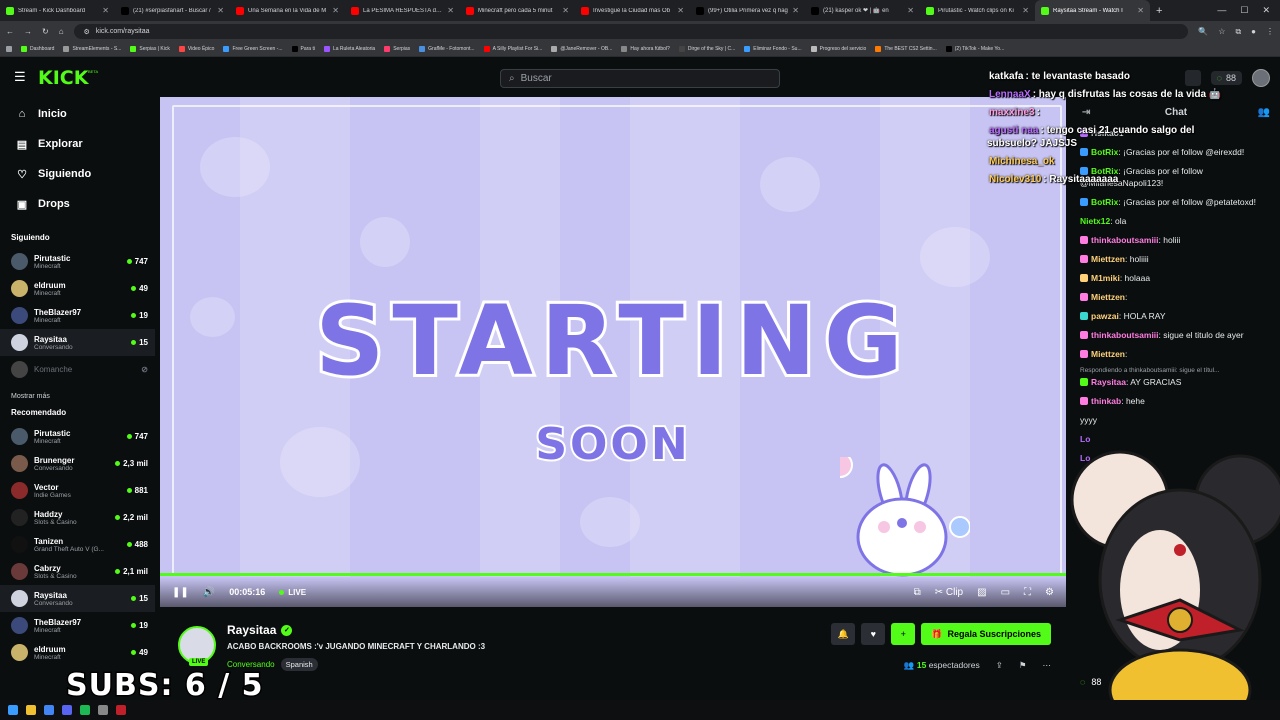 The height and width of the screenshot is (720, 1280). Describe the element at coordinates (9, 49) in the screenshot. I see `apps-grid-icon` at that location.